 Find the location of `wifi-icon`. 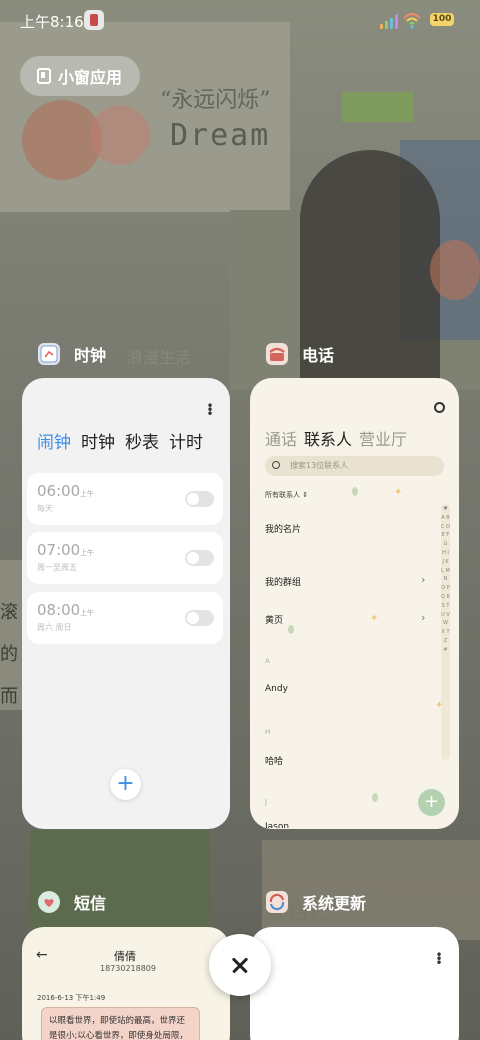

wifi-icon is located at coordinates (412, 20).